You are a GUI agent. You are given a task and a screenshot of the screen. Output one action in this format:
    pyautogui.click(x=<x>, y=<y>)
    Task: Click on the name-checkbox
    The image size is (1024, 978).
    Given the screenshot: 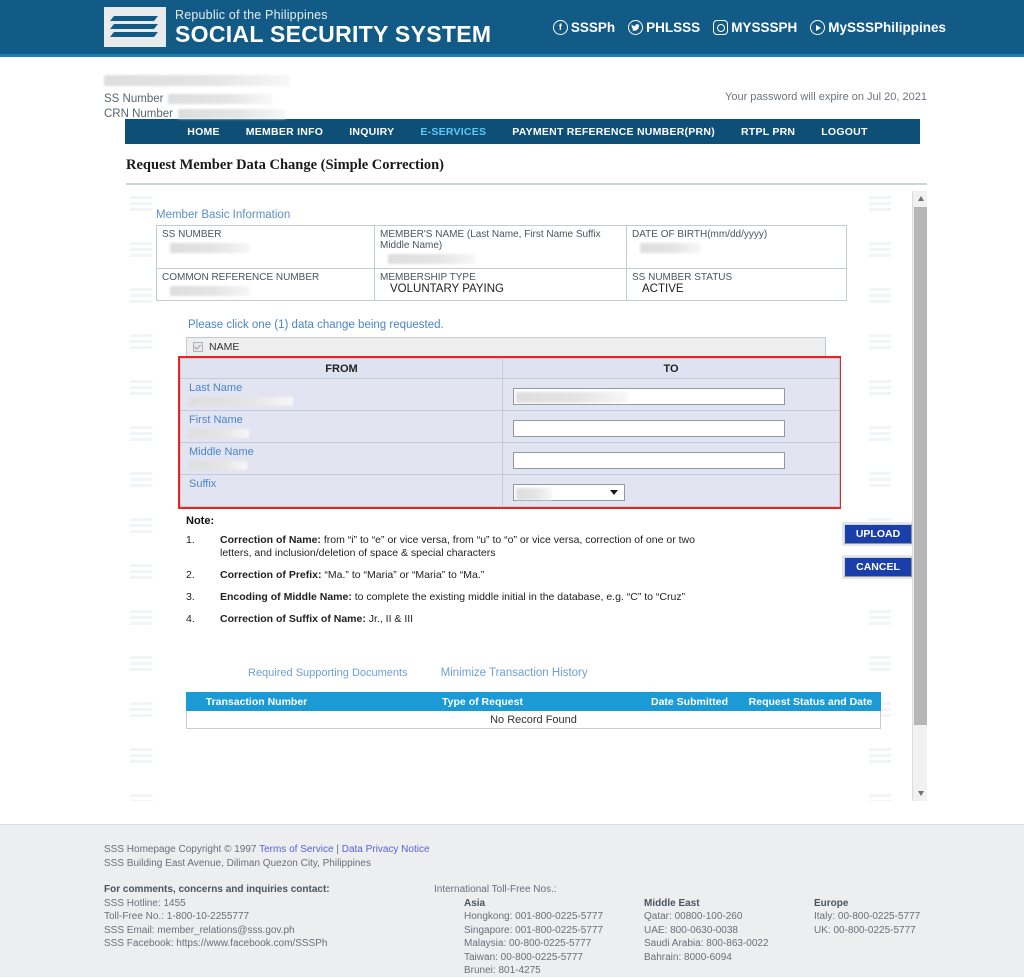 What is the action you would take?
    pyautogui.click(x=198, y=347)
    